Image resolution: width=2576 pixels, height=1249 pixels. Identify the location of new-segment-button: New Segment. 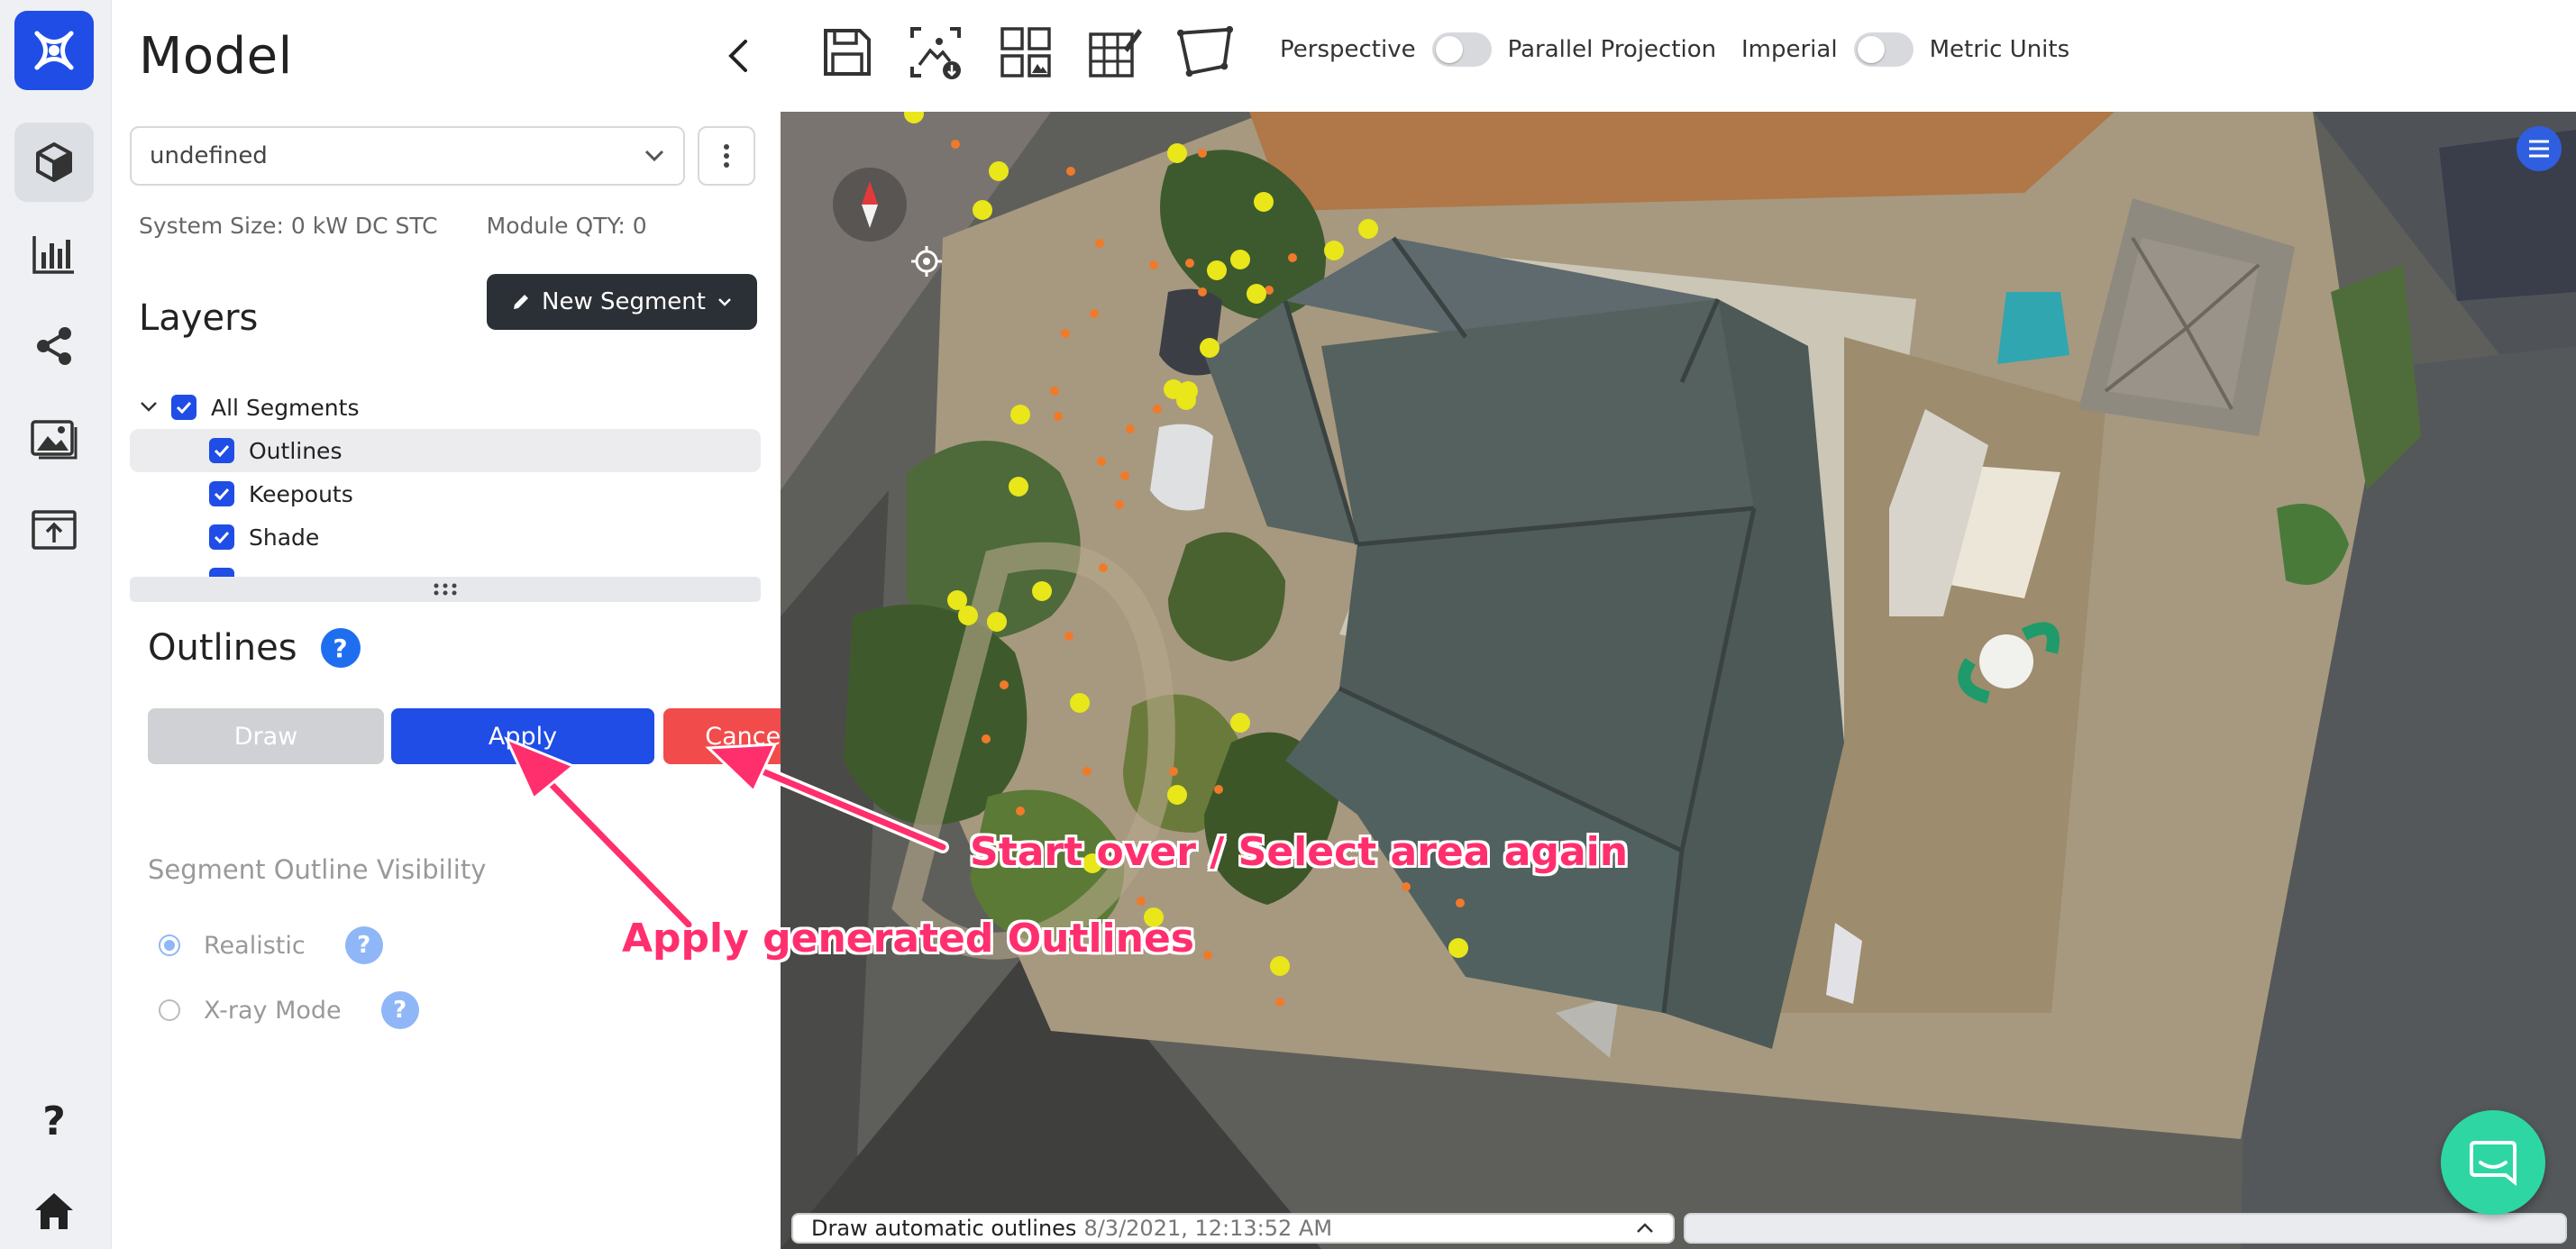
(622, 302).